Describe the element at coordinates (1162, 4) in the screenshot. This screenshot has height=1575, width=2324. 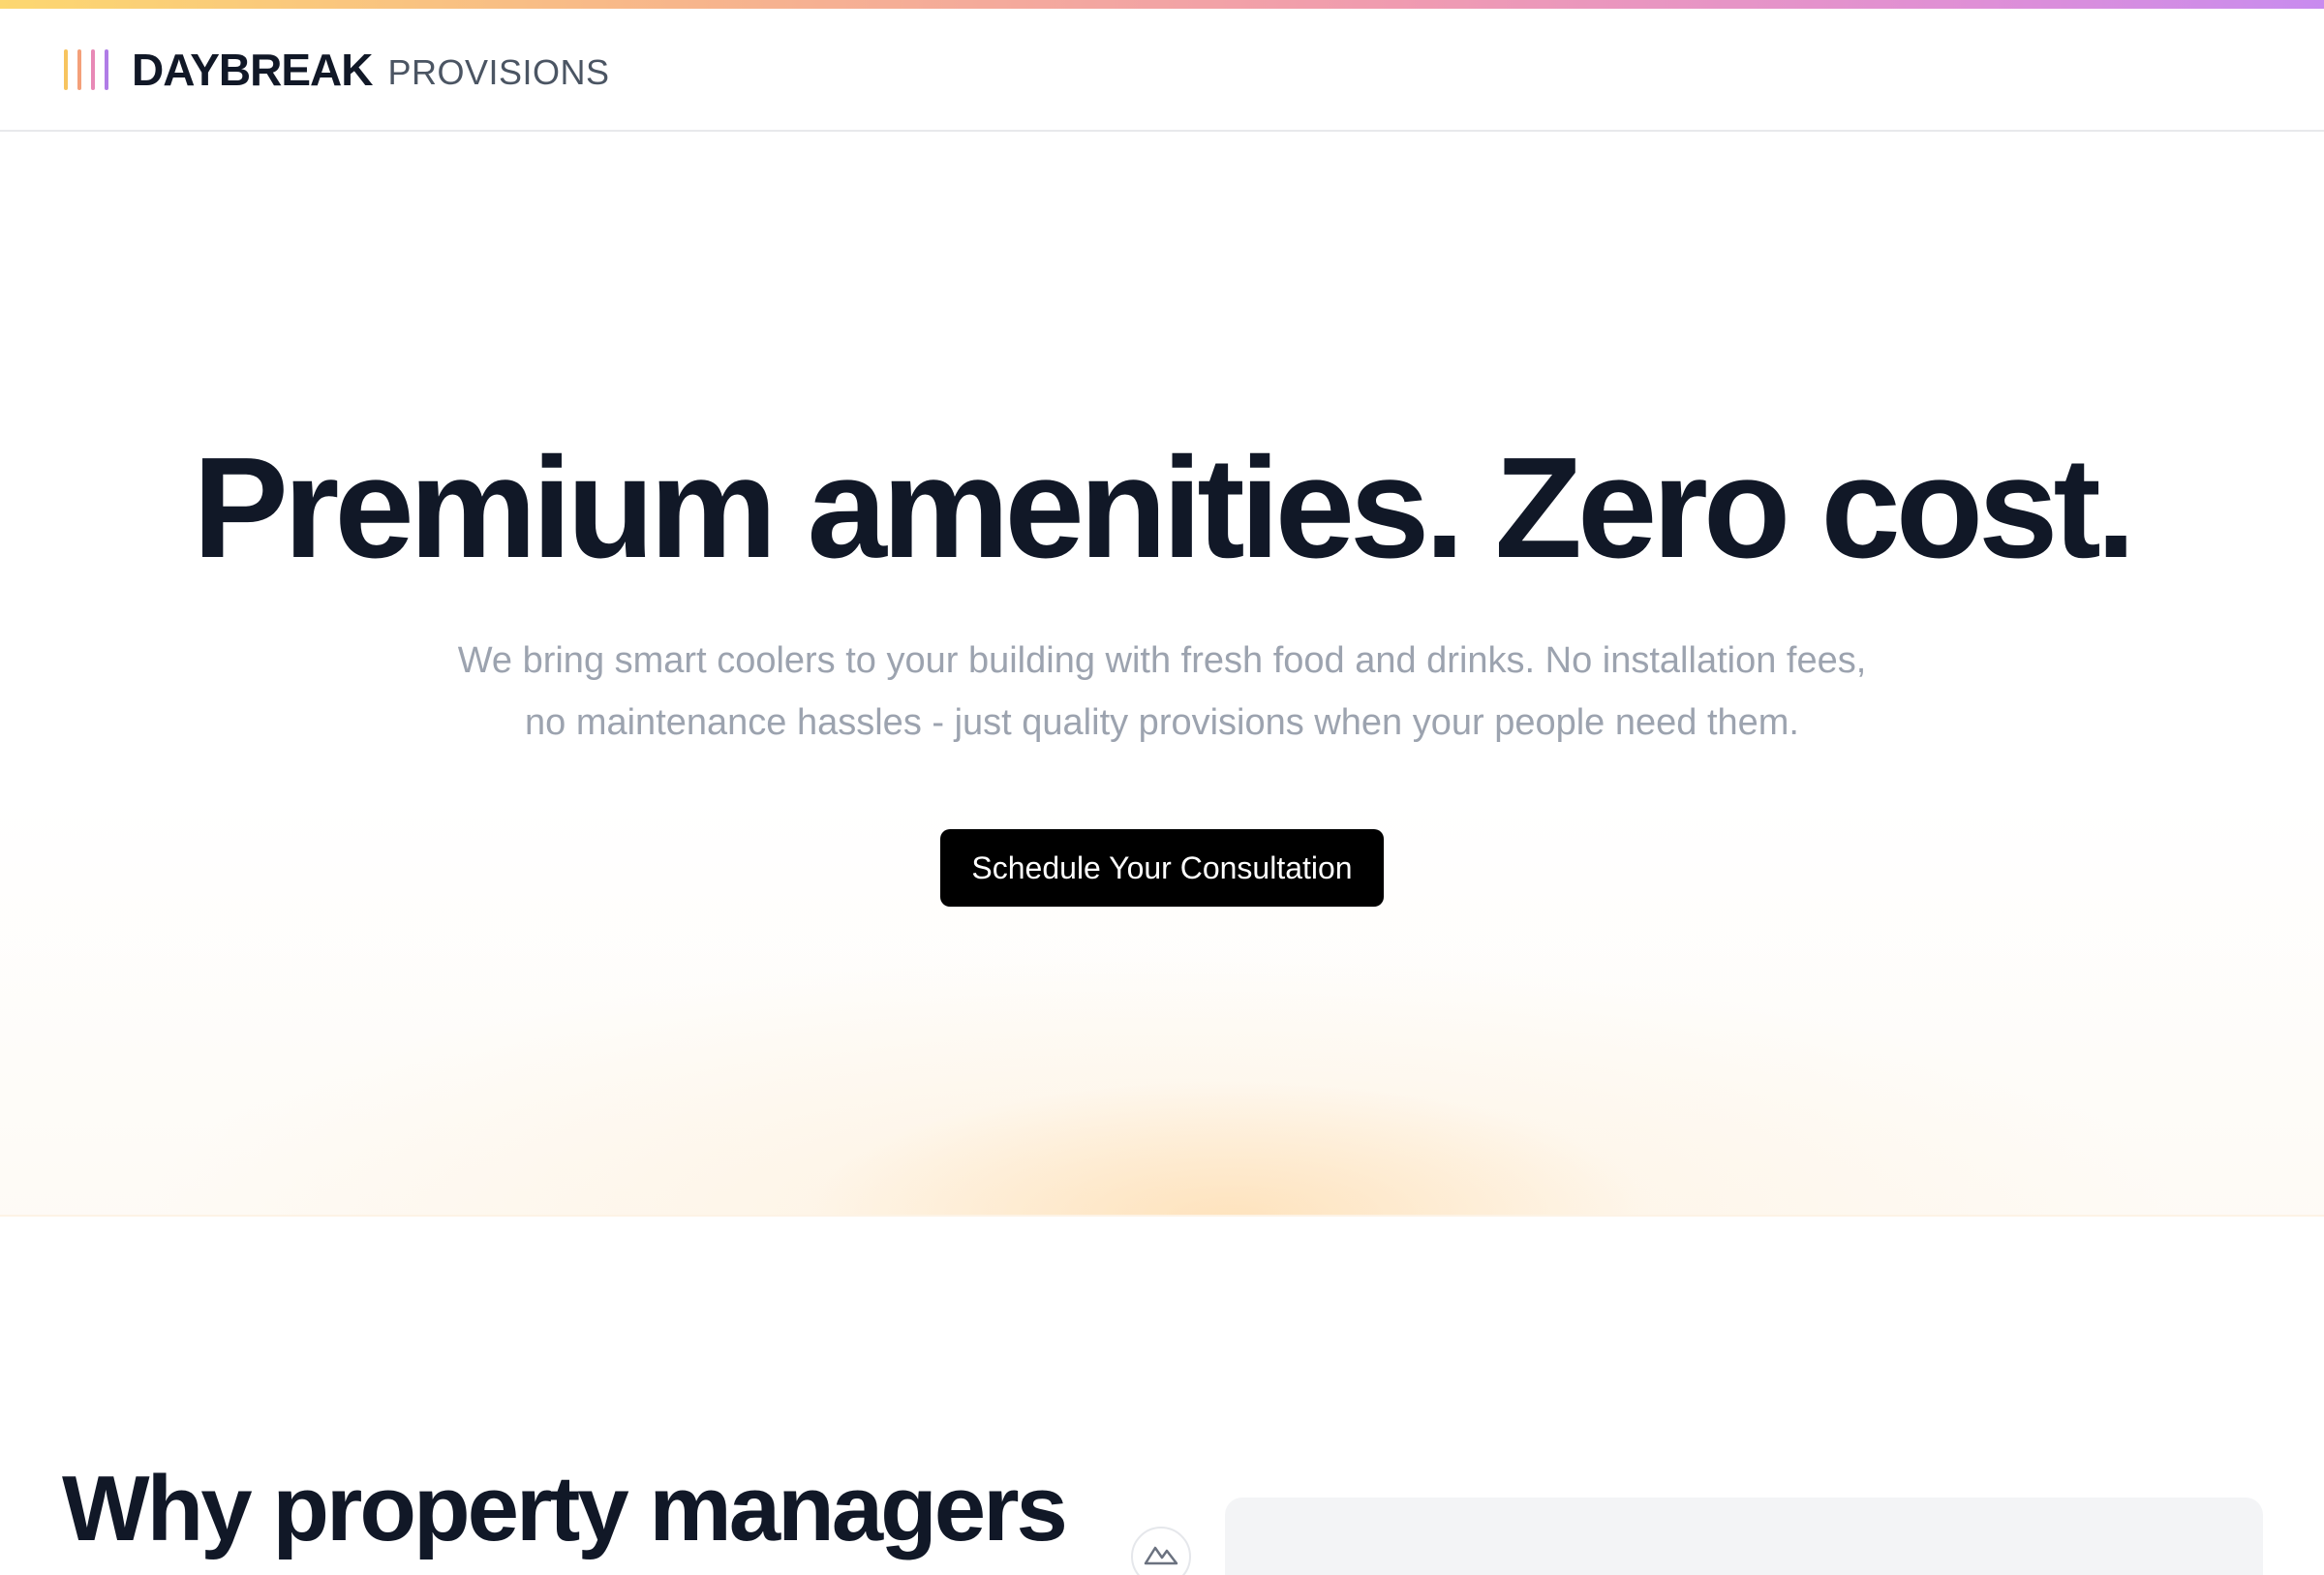
I see `top-accent-bar` at that location.